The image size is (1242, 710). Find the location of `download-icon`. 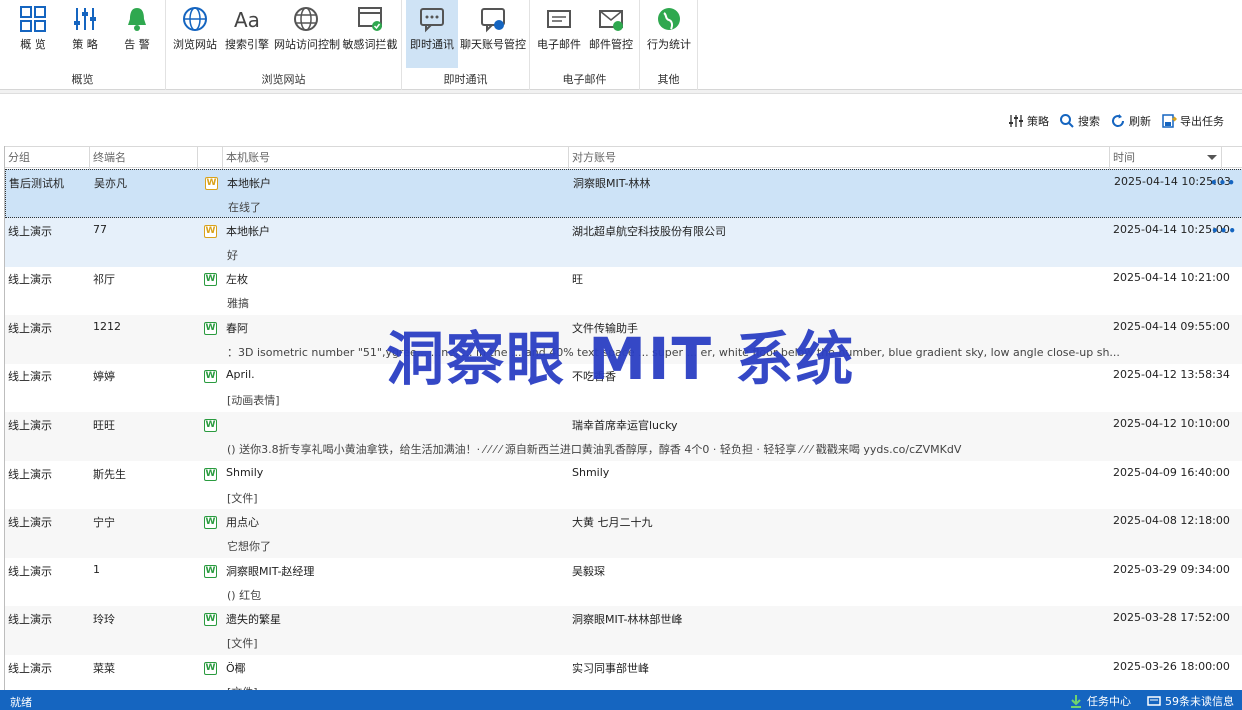

download-icon is located at coordinates (1076, 701).